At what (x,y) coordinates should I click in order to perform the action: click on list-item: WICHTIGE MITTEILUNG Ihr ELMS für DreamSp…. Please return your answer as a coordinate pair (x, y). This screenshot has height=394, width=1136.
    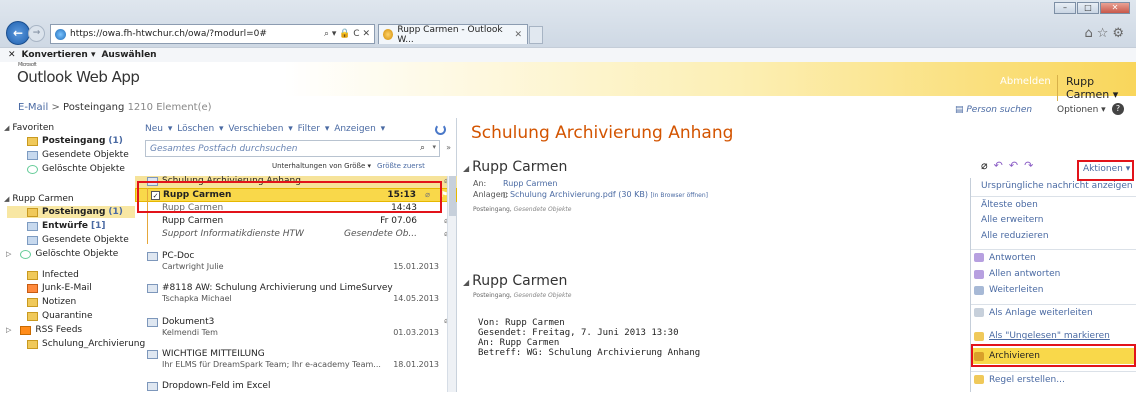
    Looking at the image, I should click on (296, 361).